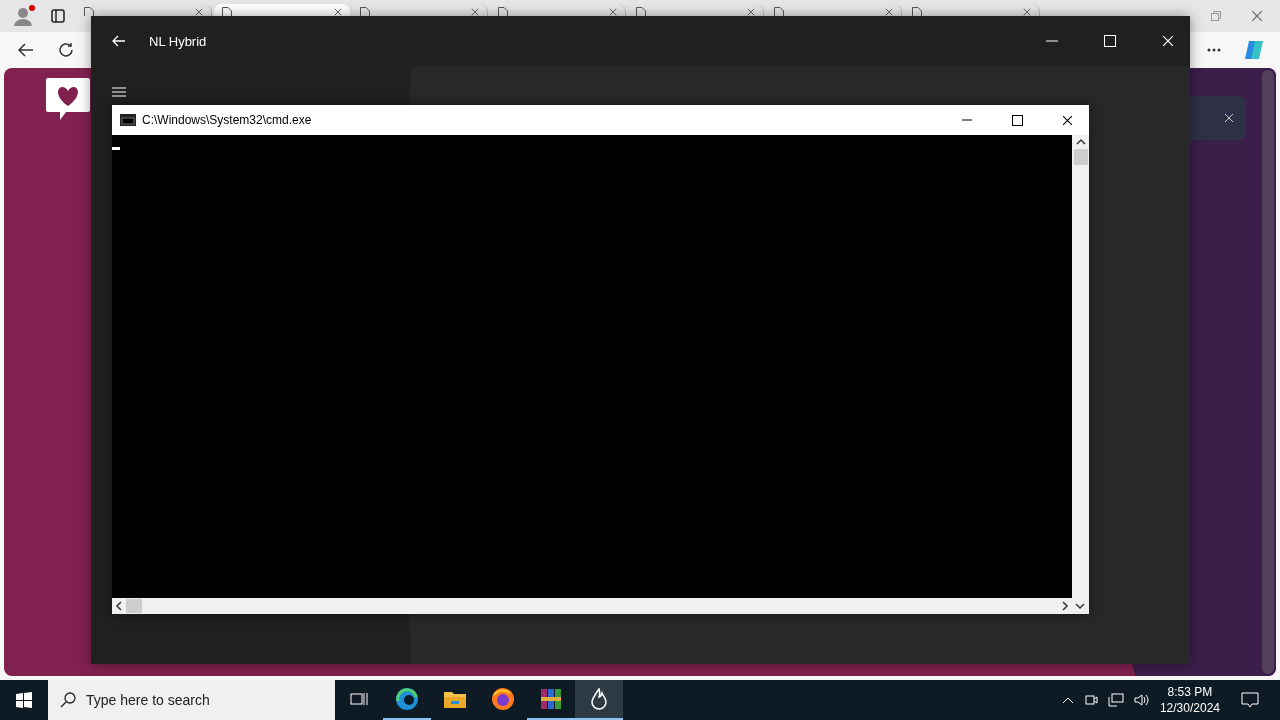 The image size is (1280, 720). I want to click on search-icon, so click(68, 700).